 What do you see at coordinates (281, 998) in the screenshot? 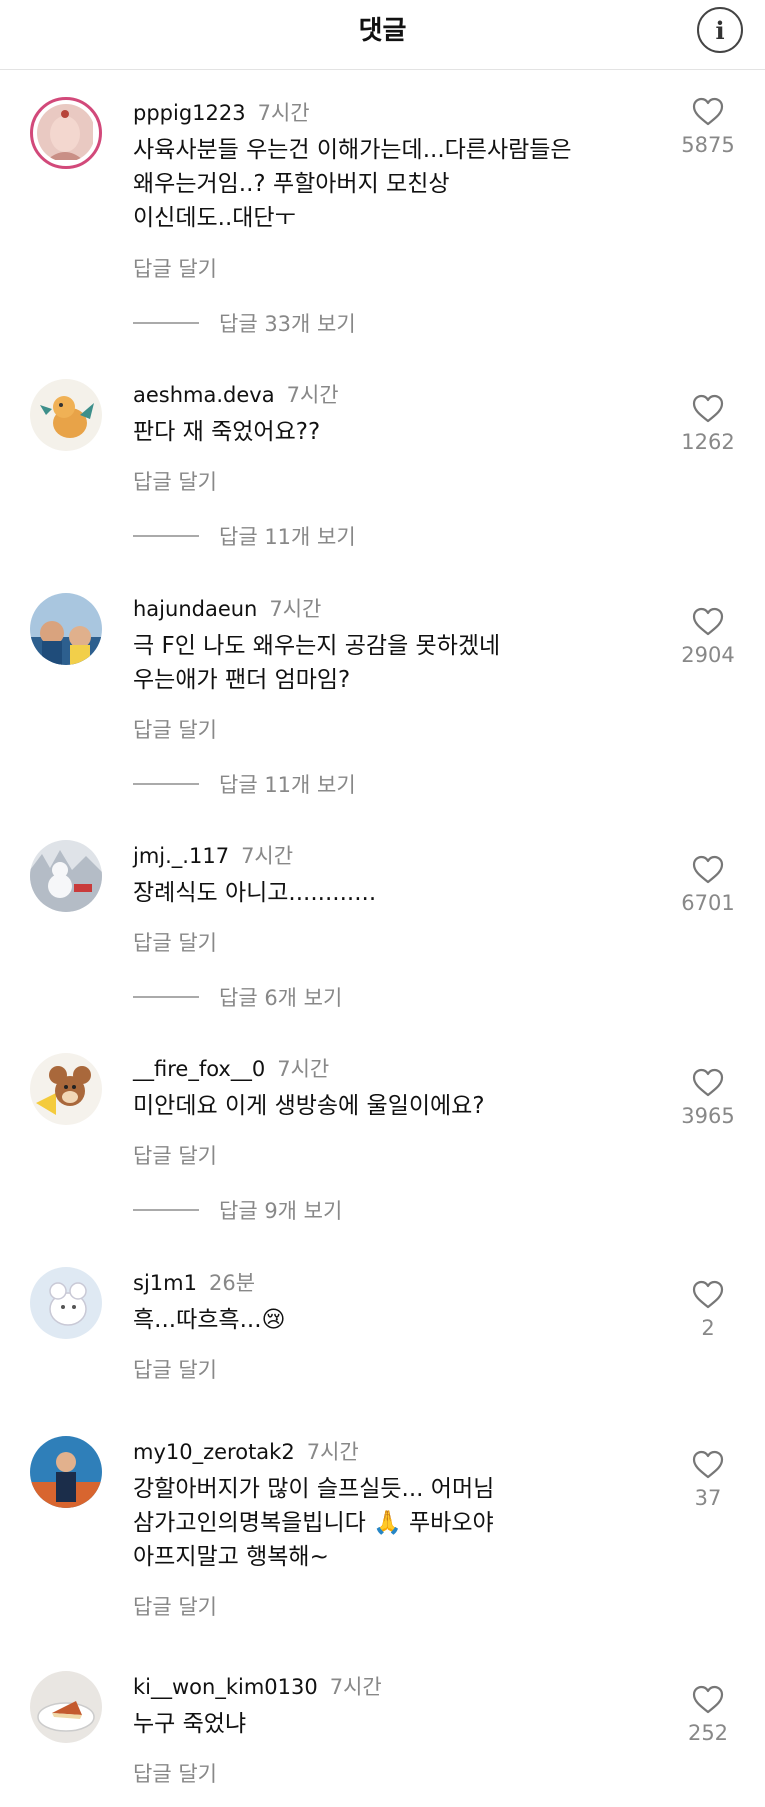
I see `view-replies-label: 답글 6개 보기` at bounding box center [281, 998].